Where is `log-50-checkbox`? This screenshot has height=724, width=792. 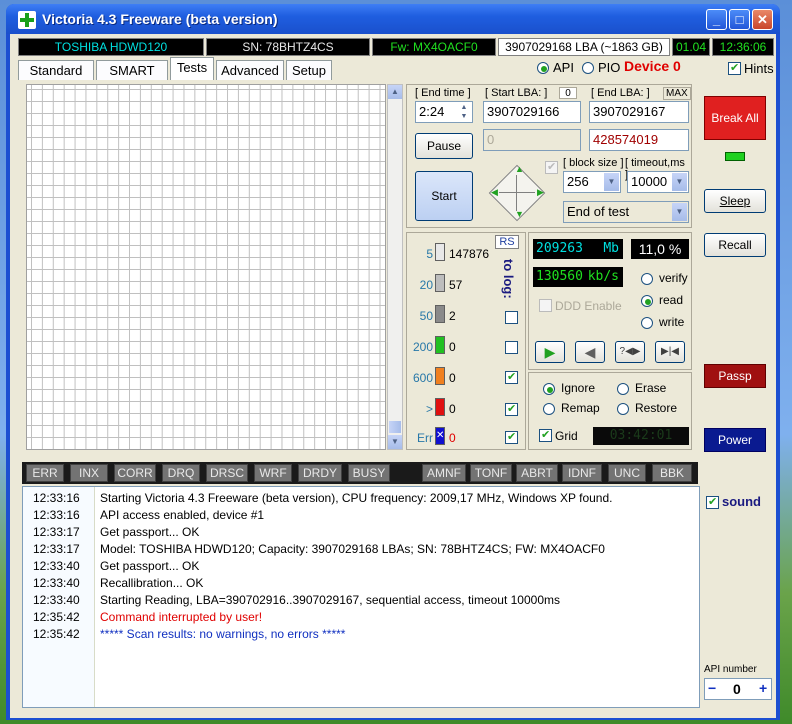
log-50-checkbox is located at coordinates (511, 317).